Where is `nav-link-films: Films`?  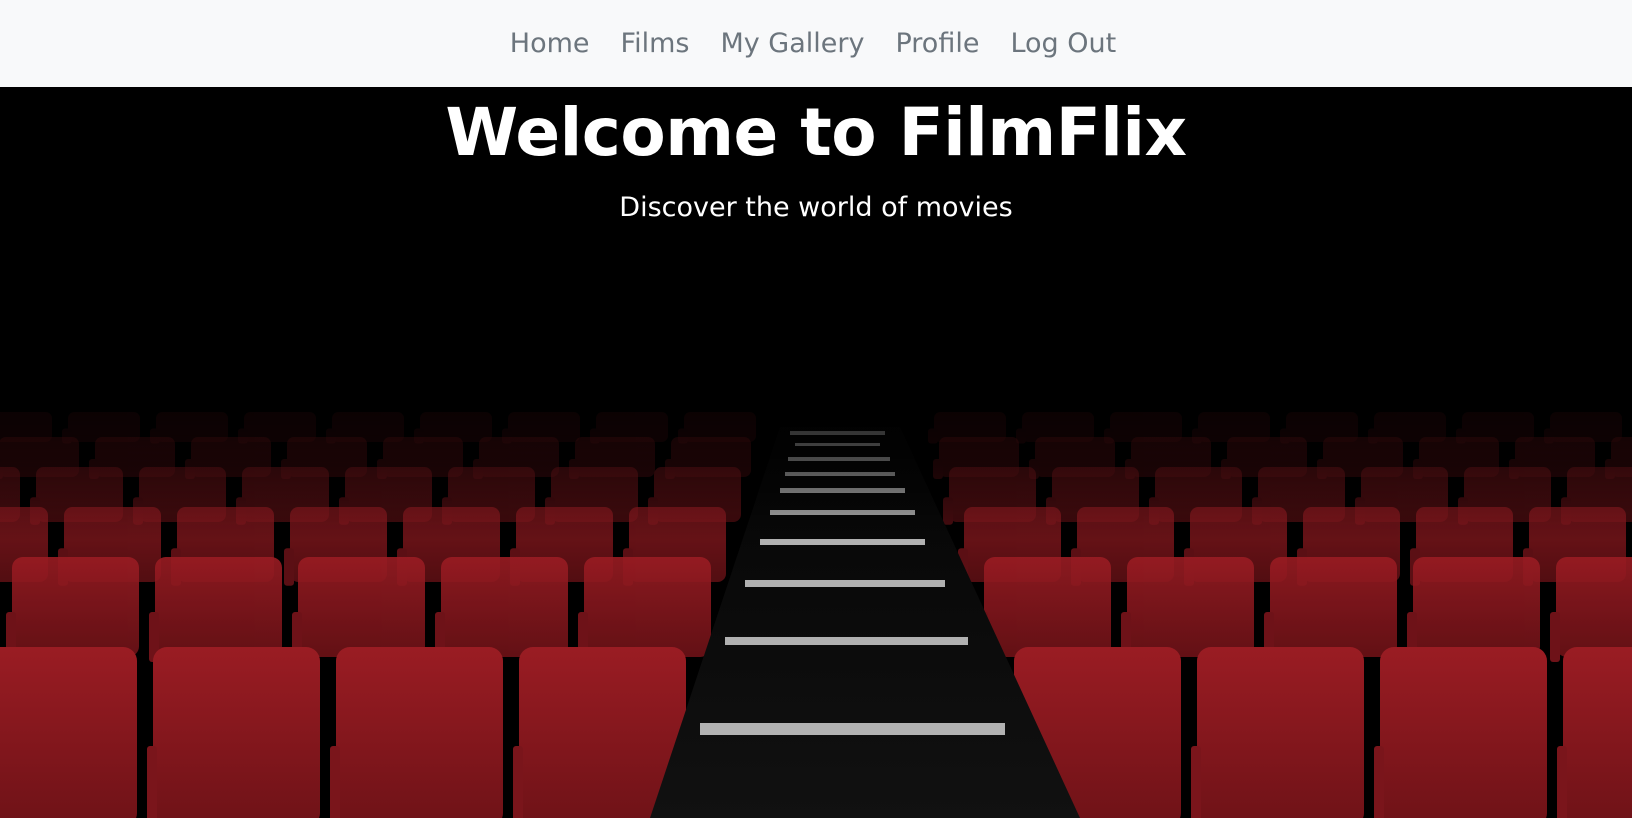
nav-link-films: Films is located at coordinates (655, 43).